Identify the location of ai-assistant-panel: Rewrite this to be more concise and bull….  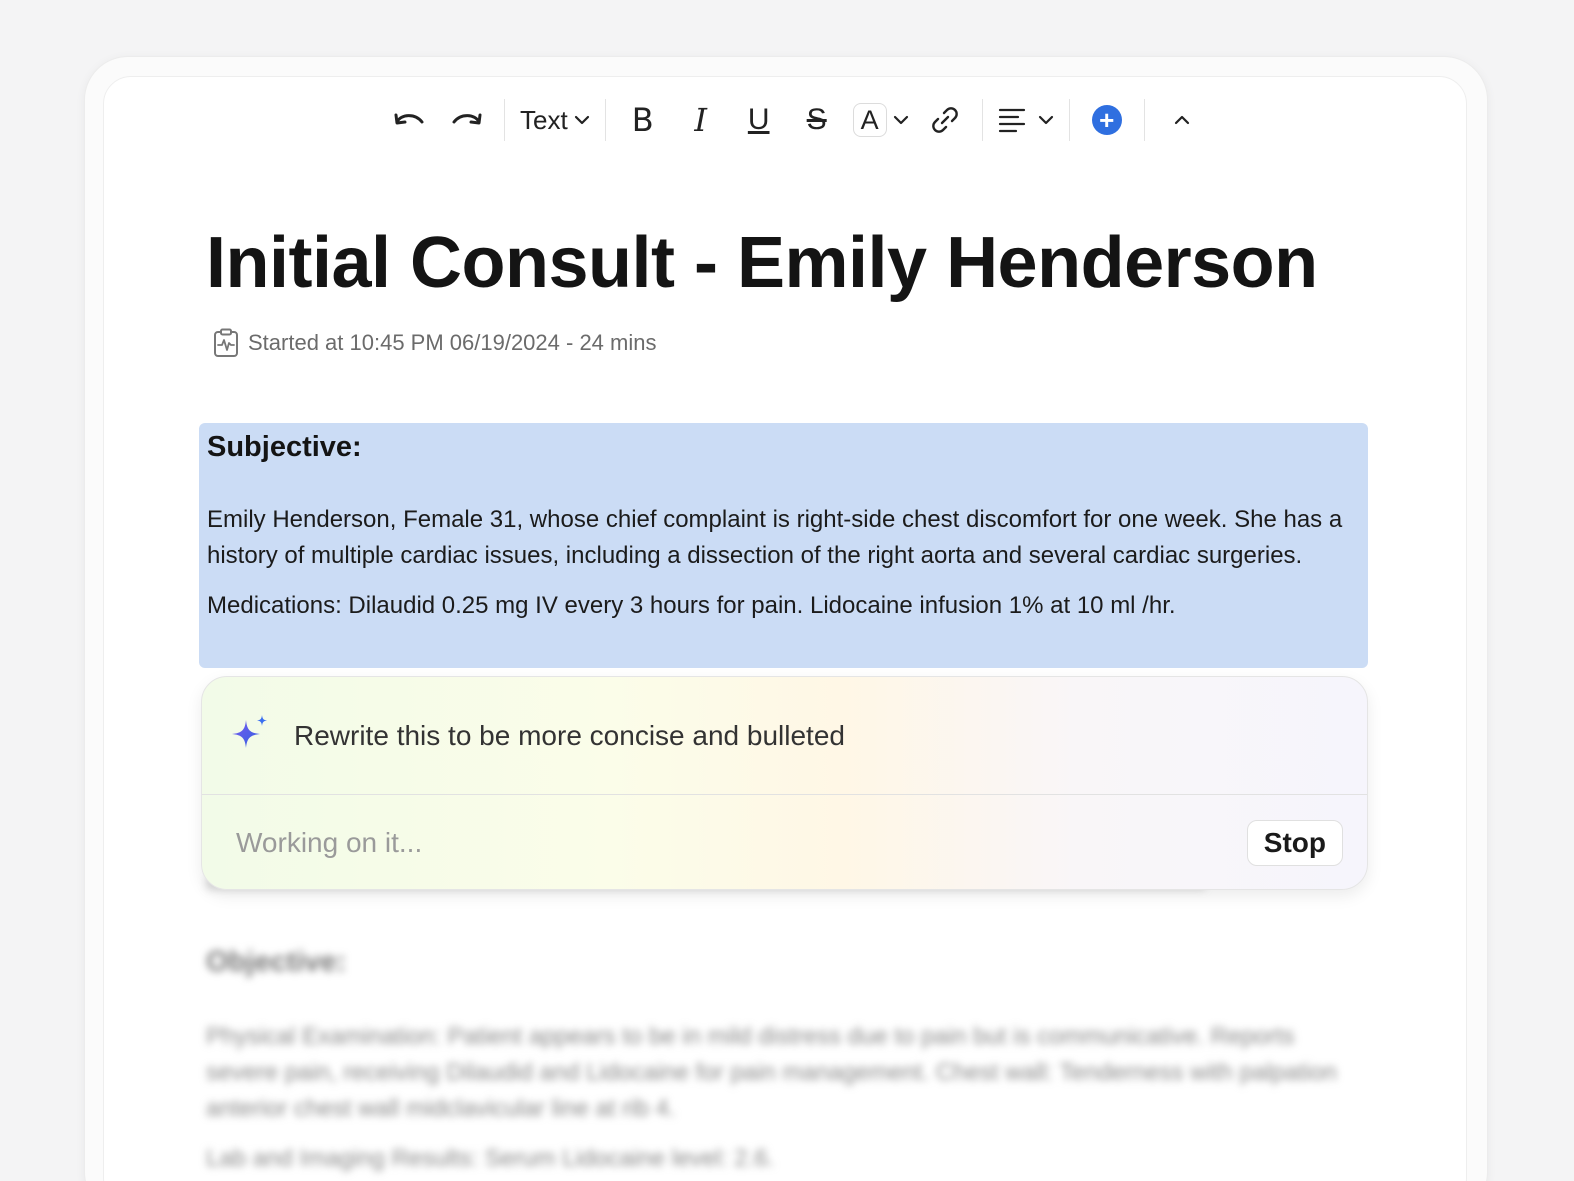
(784, 783).